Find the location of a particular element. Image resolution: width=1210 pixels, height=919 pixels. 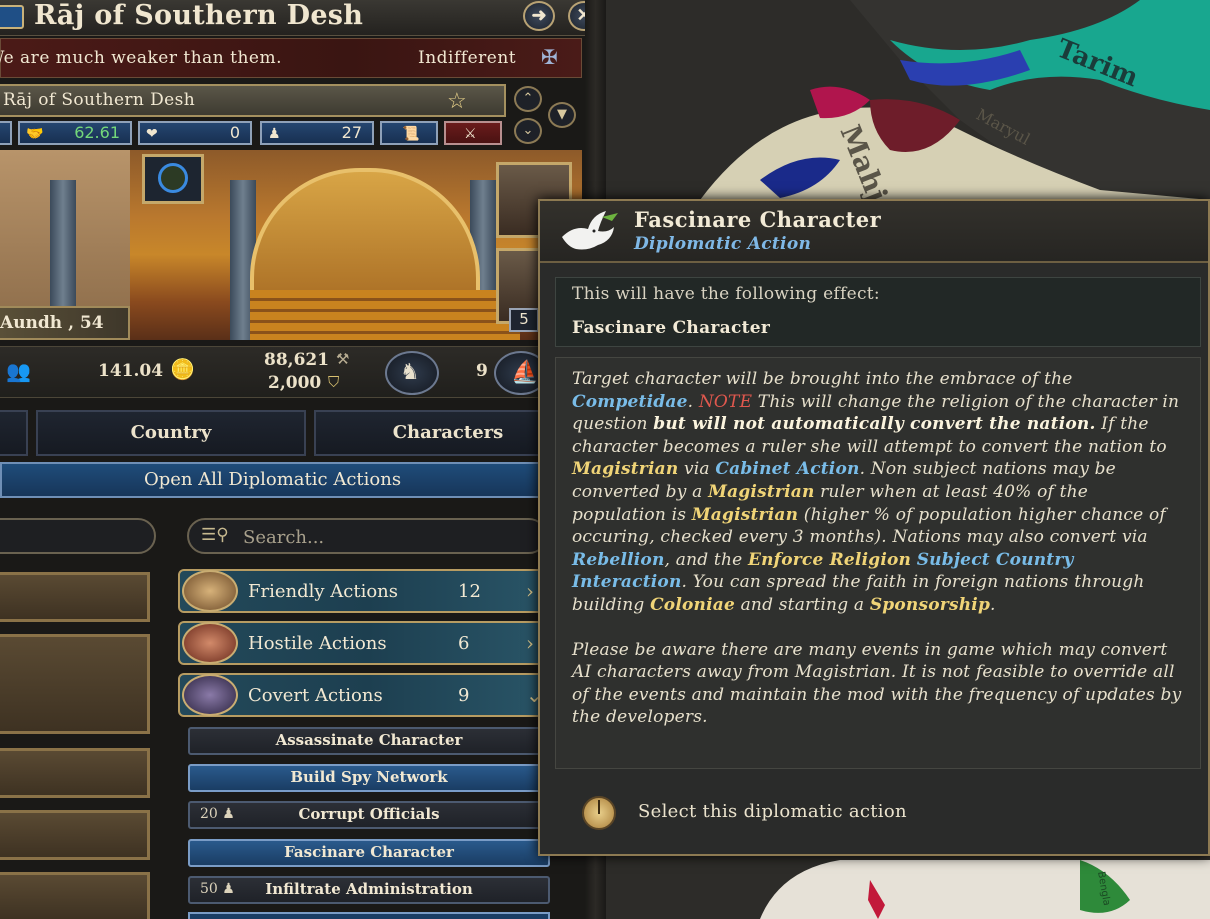

action-cost: 50 ♟ is located at coordinates (217, 889).